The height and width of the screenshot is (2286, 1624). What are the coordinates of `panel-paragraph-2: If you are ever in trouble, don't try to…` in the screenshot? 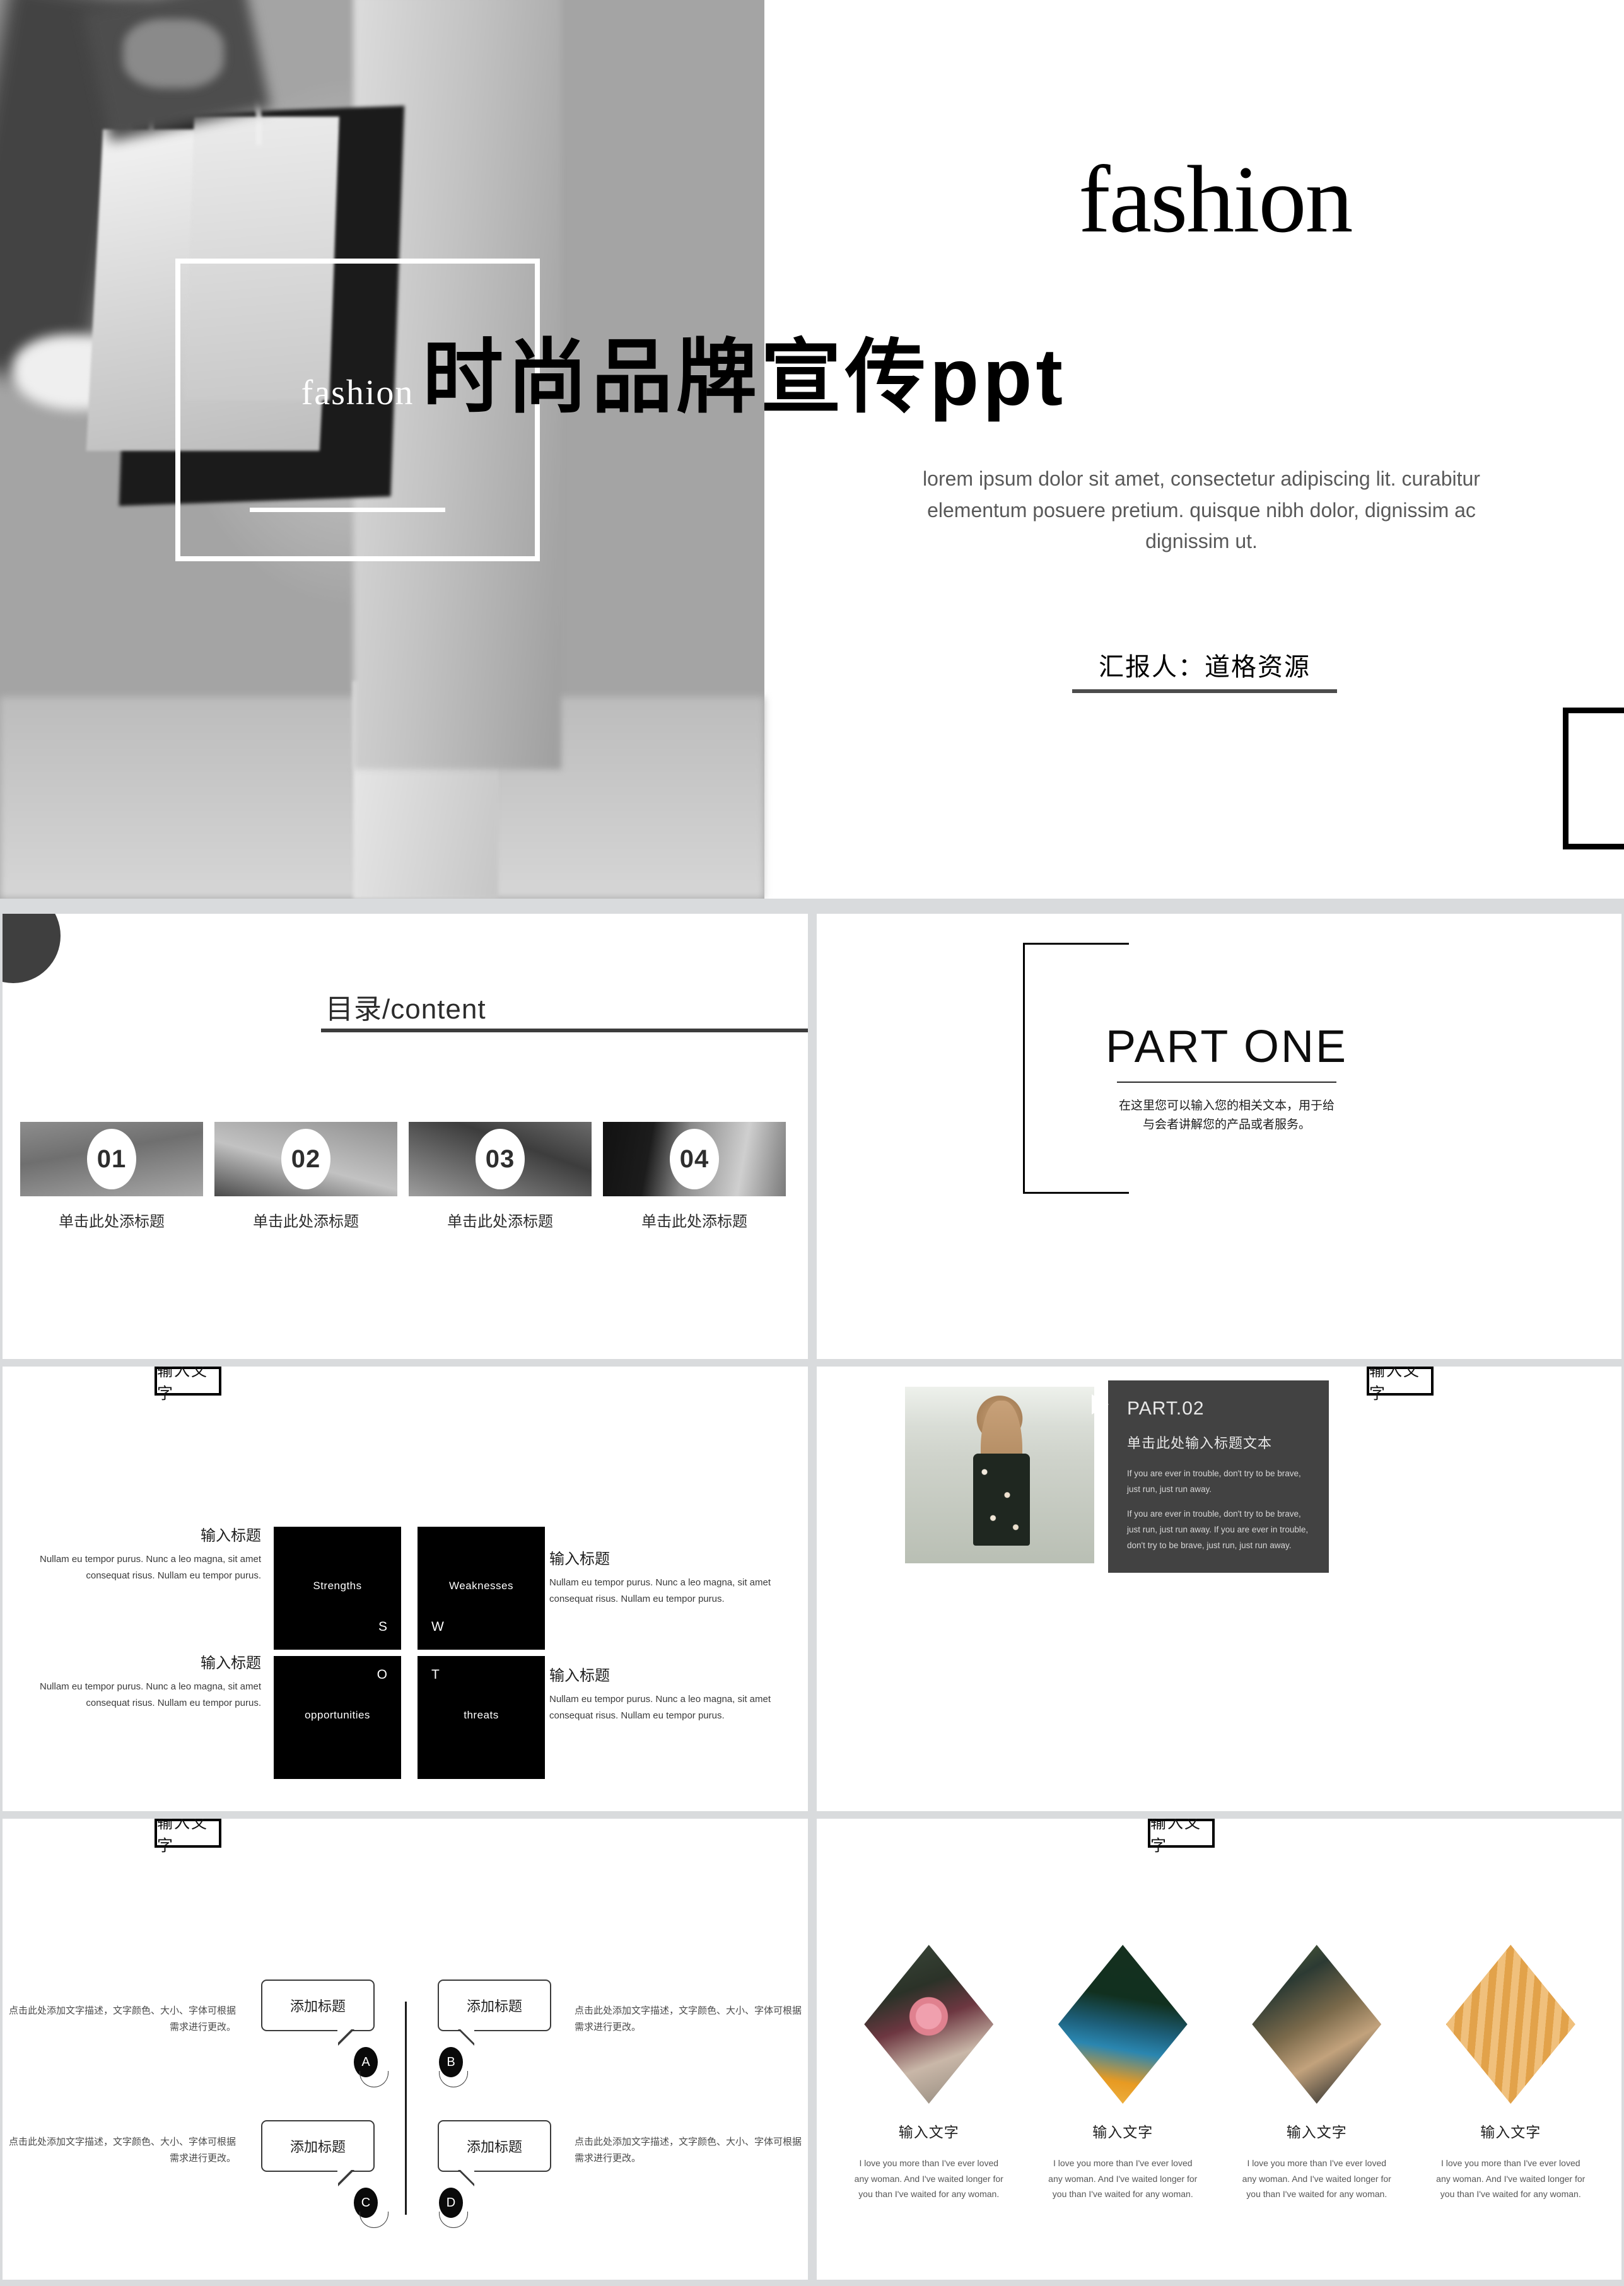 It's located at (1218, 1529).